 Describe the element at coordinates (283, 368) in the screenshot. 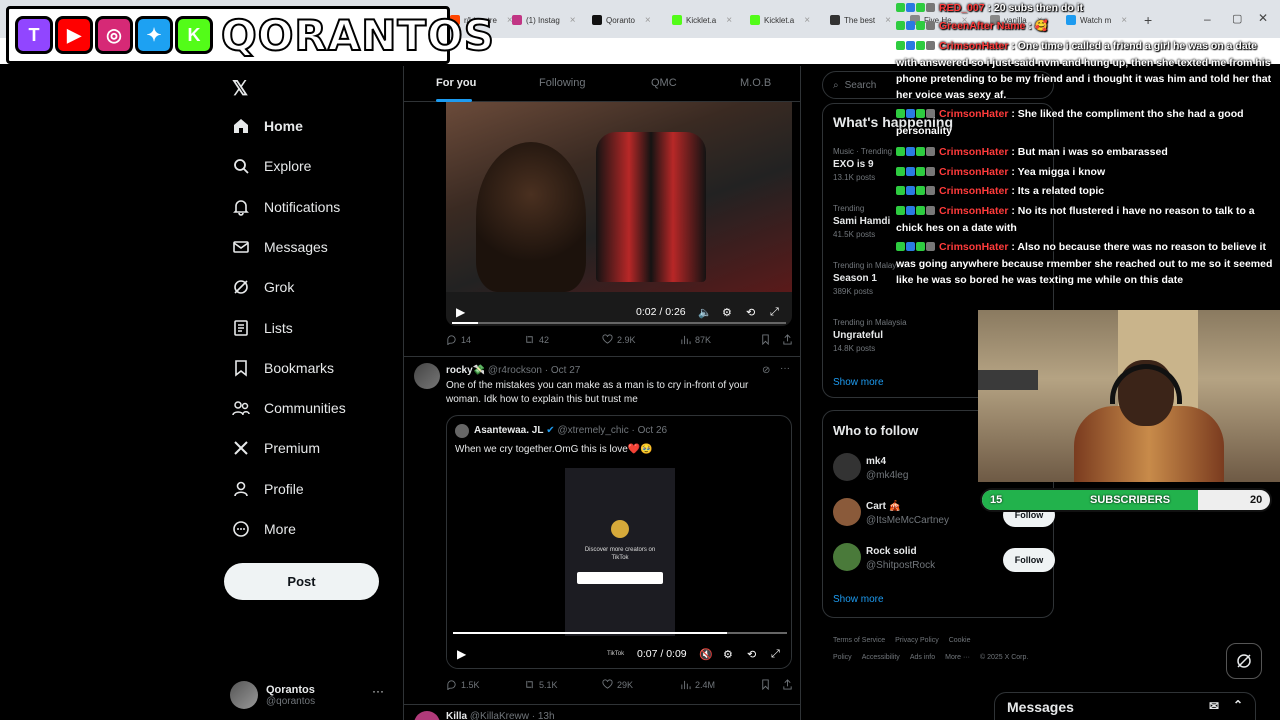

I see `nav-item-bookmarks: Bookmarks` at that location.